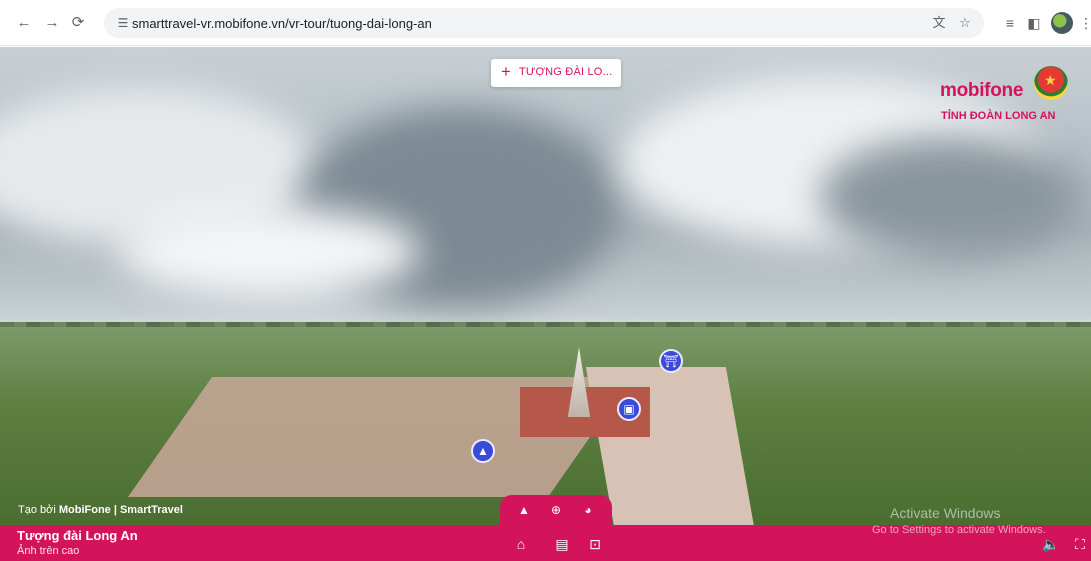  What do you see at coordinates (1051, 544) in the screenshot?
I see `sound-icon: 🔈` at bounding box center [1051, 544].